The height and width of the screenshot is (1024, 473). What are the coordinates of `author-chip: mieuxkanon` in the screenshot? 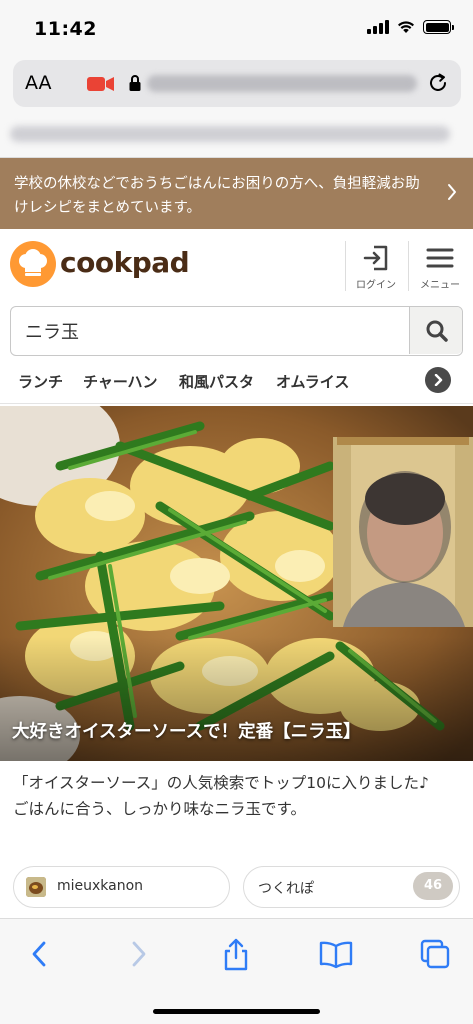 It's located at (121, 887).